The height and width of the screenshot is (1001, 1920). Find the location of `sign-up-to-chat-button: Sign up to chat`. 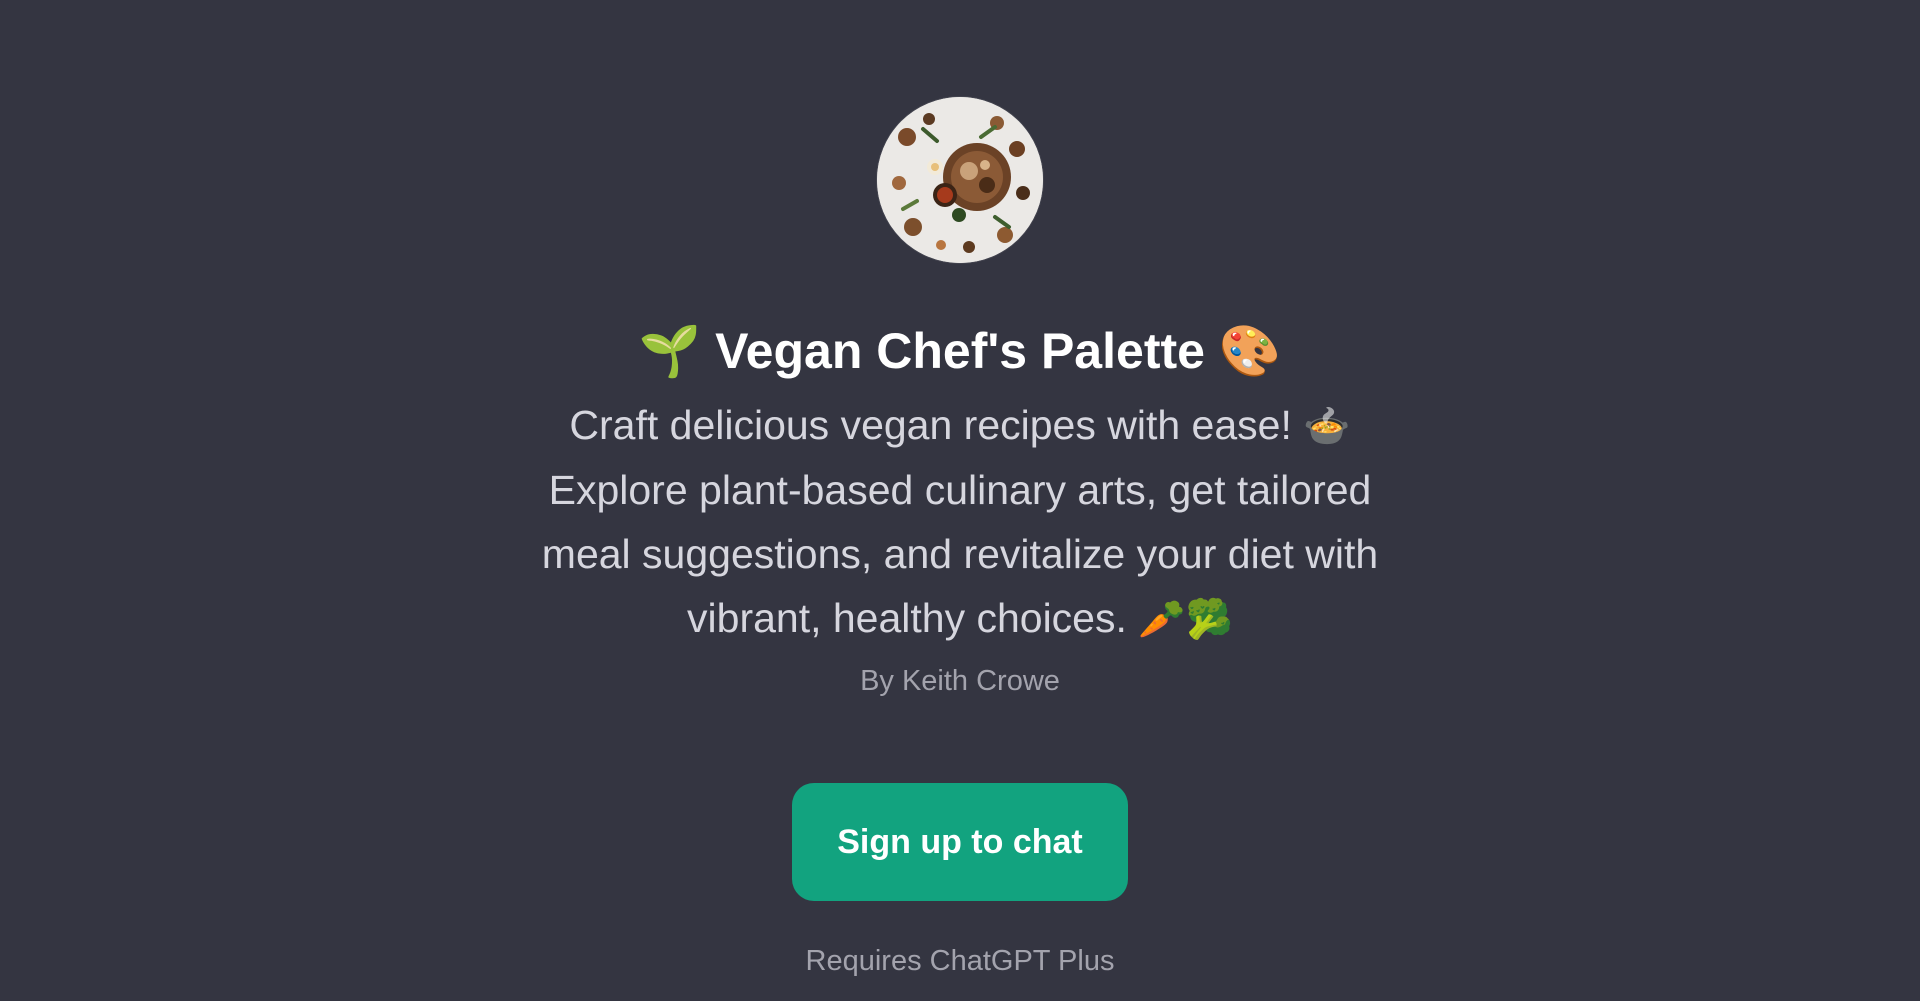

sign-up-to-chat-button: Sign up to chat is located at coordinates (960, 842).